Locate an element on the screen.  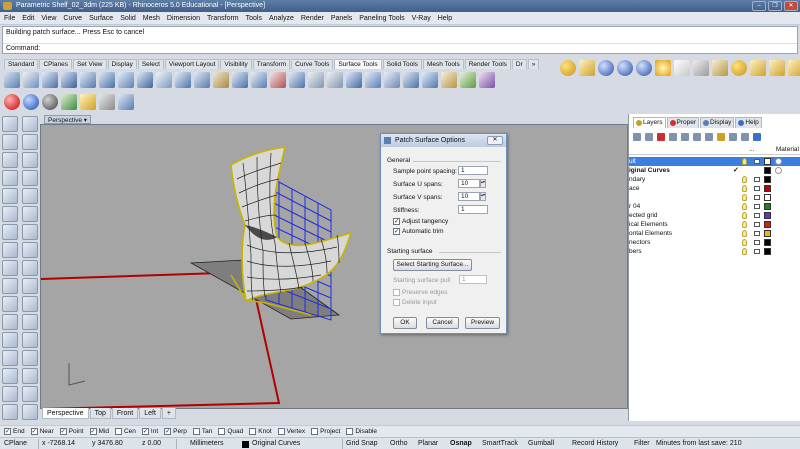
tab-select: Select is located at coordinates (150, 64).